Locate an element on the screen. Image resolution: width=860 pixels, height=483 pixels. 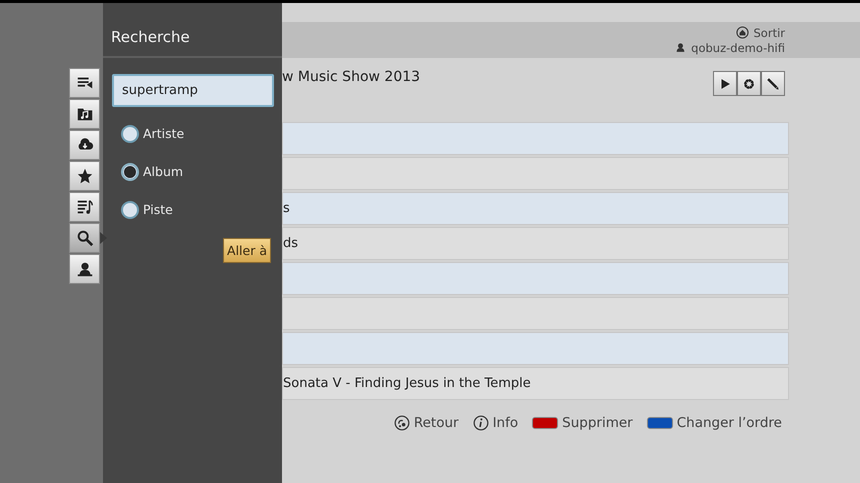
username-label: qobuz-demo-hifi is located at coordinates (738, 47).